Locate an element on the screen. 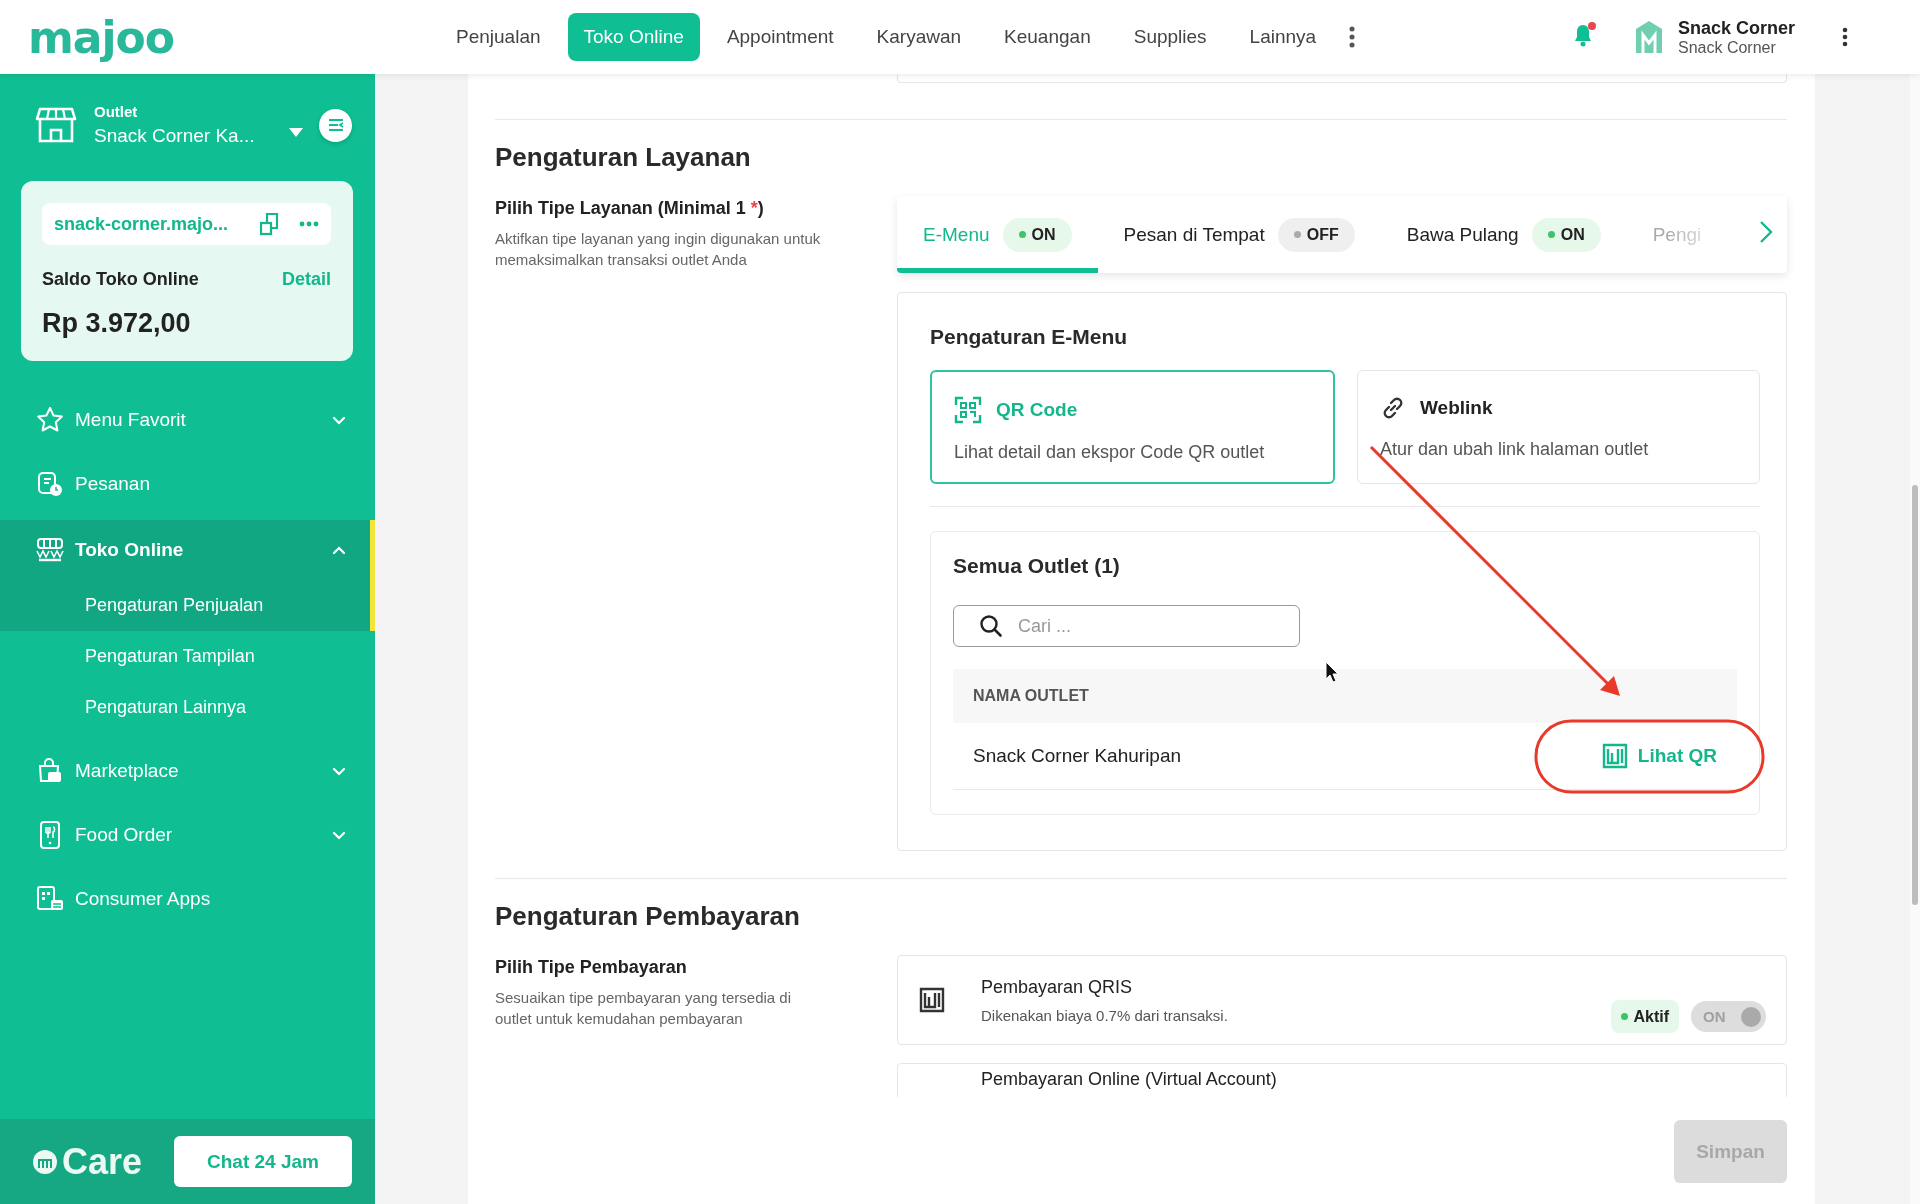 The width and height of the screenshot is (1920, 1204). status-badge: Aktif is located at coordinates (1645, 1016).